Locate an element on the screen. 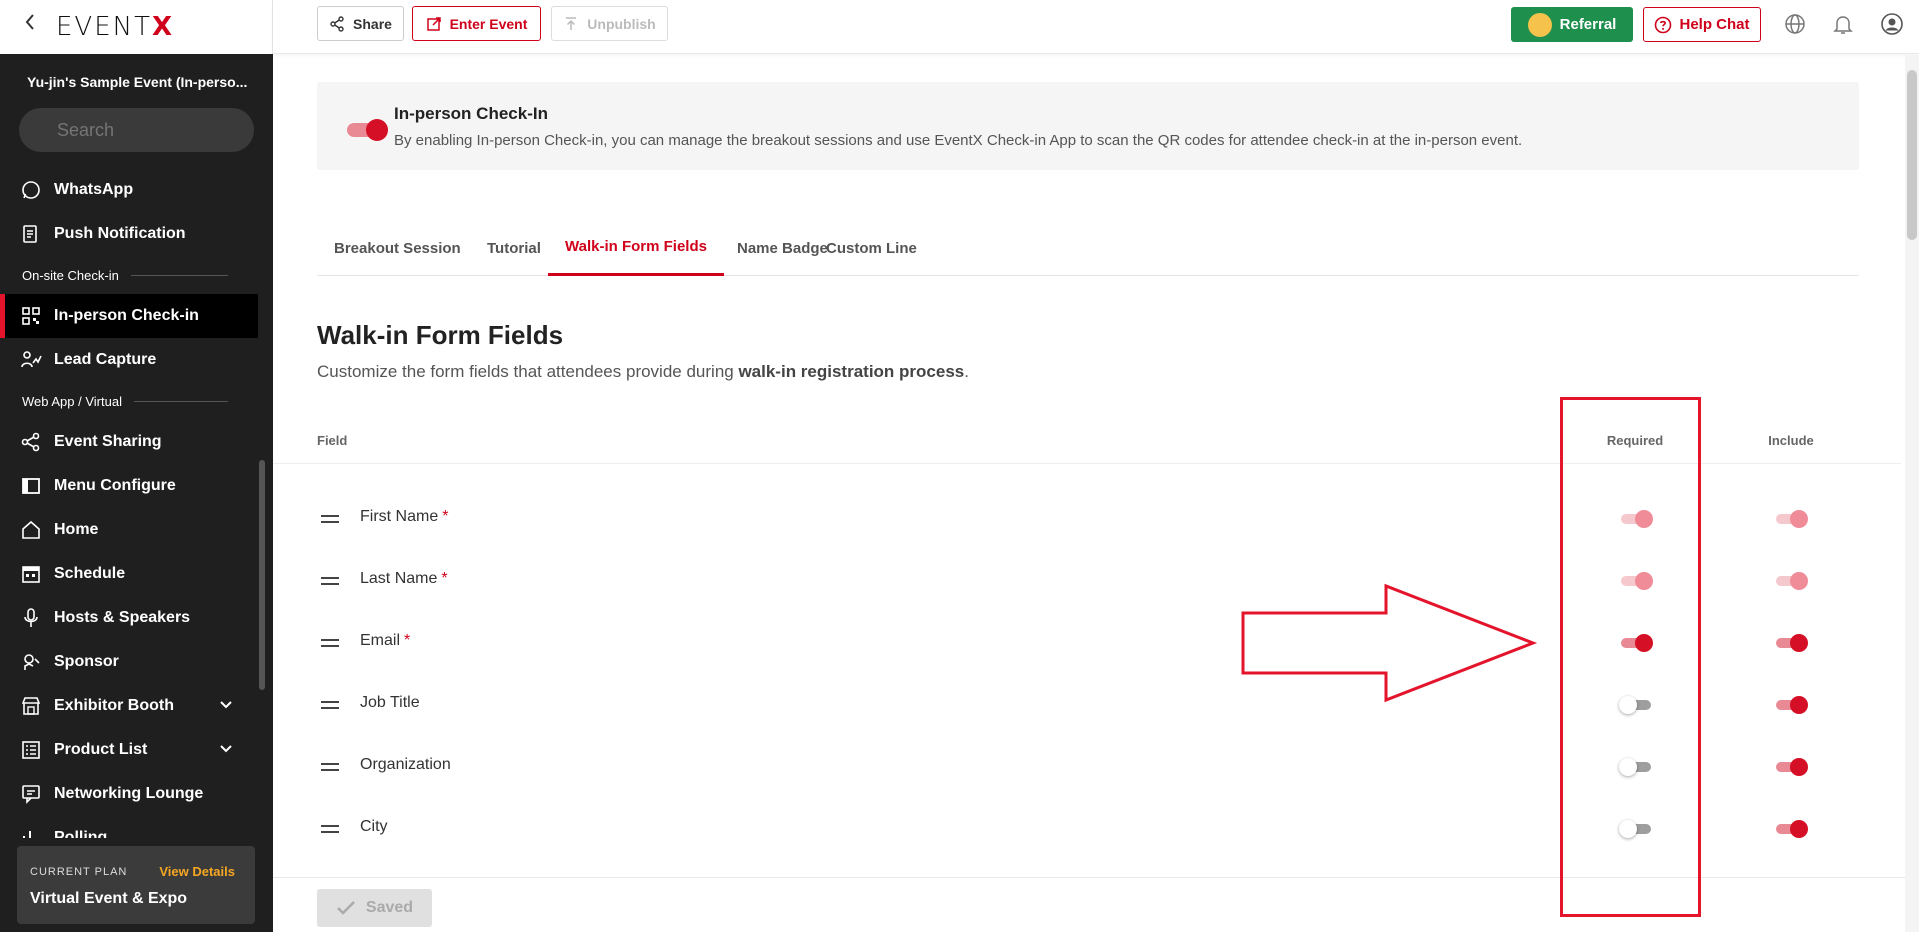 The height and width of the screenshot is (932, 1919). field-name: Job Title is located at coordinates (390, 703).